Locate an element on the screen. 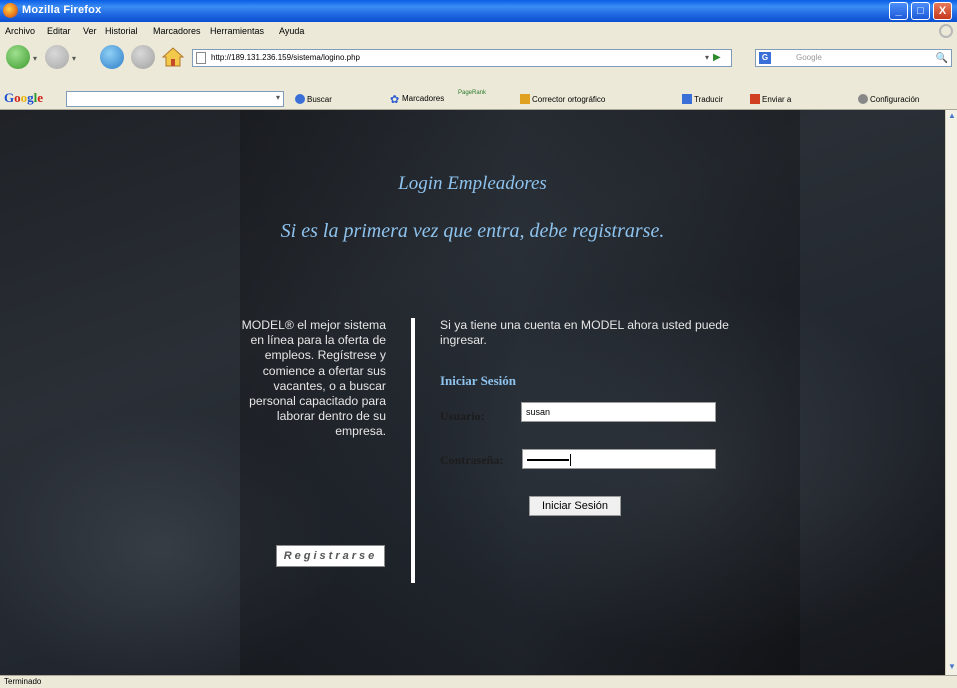  translate-icon is located at coordinates (687, 99).